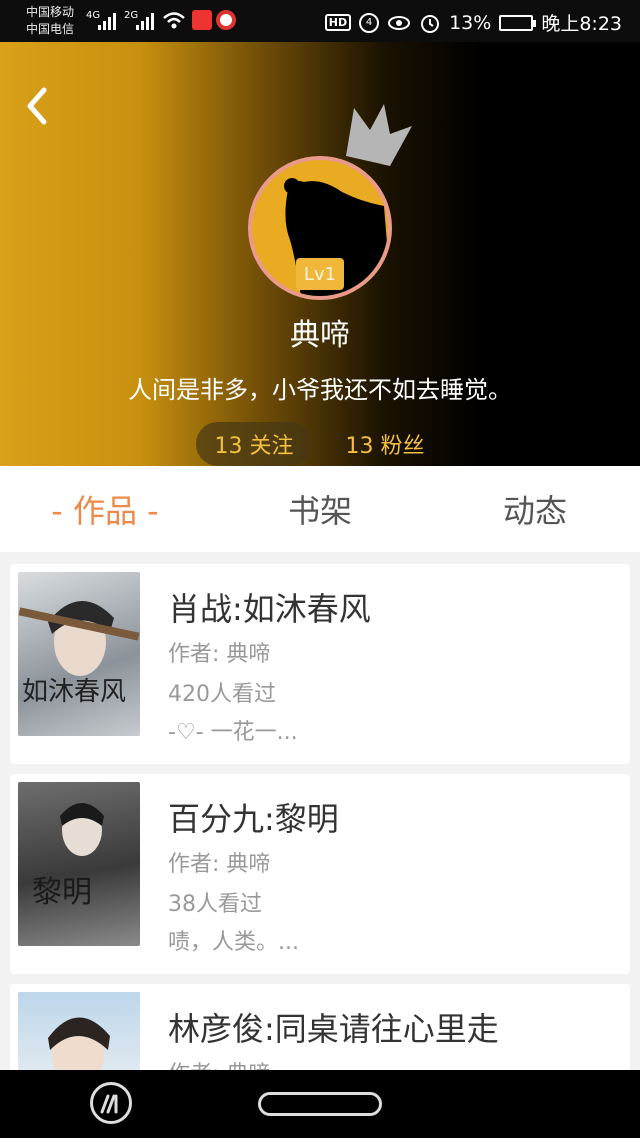  What do you see at coordinates (68, 856) in the screenshot?
I see `cover-art: 黎明` at bounding box center [68, 856].